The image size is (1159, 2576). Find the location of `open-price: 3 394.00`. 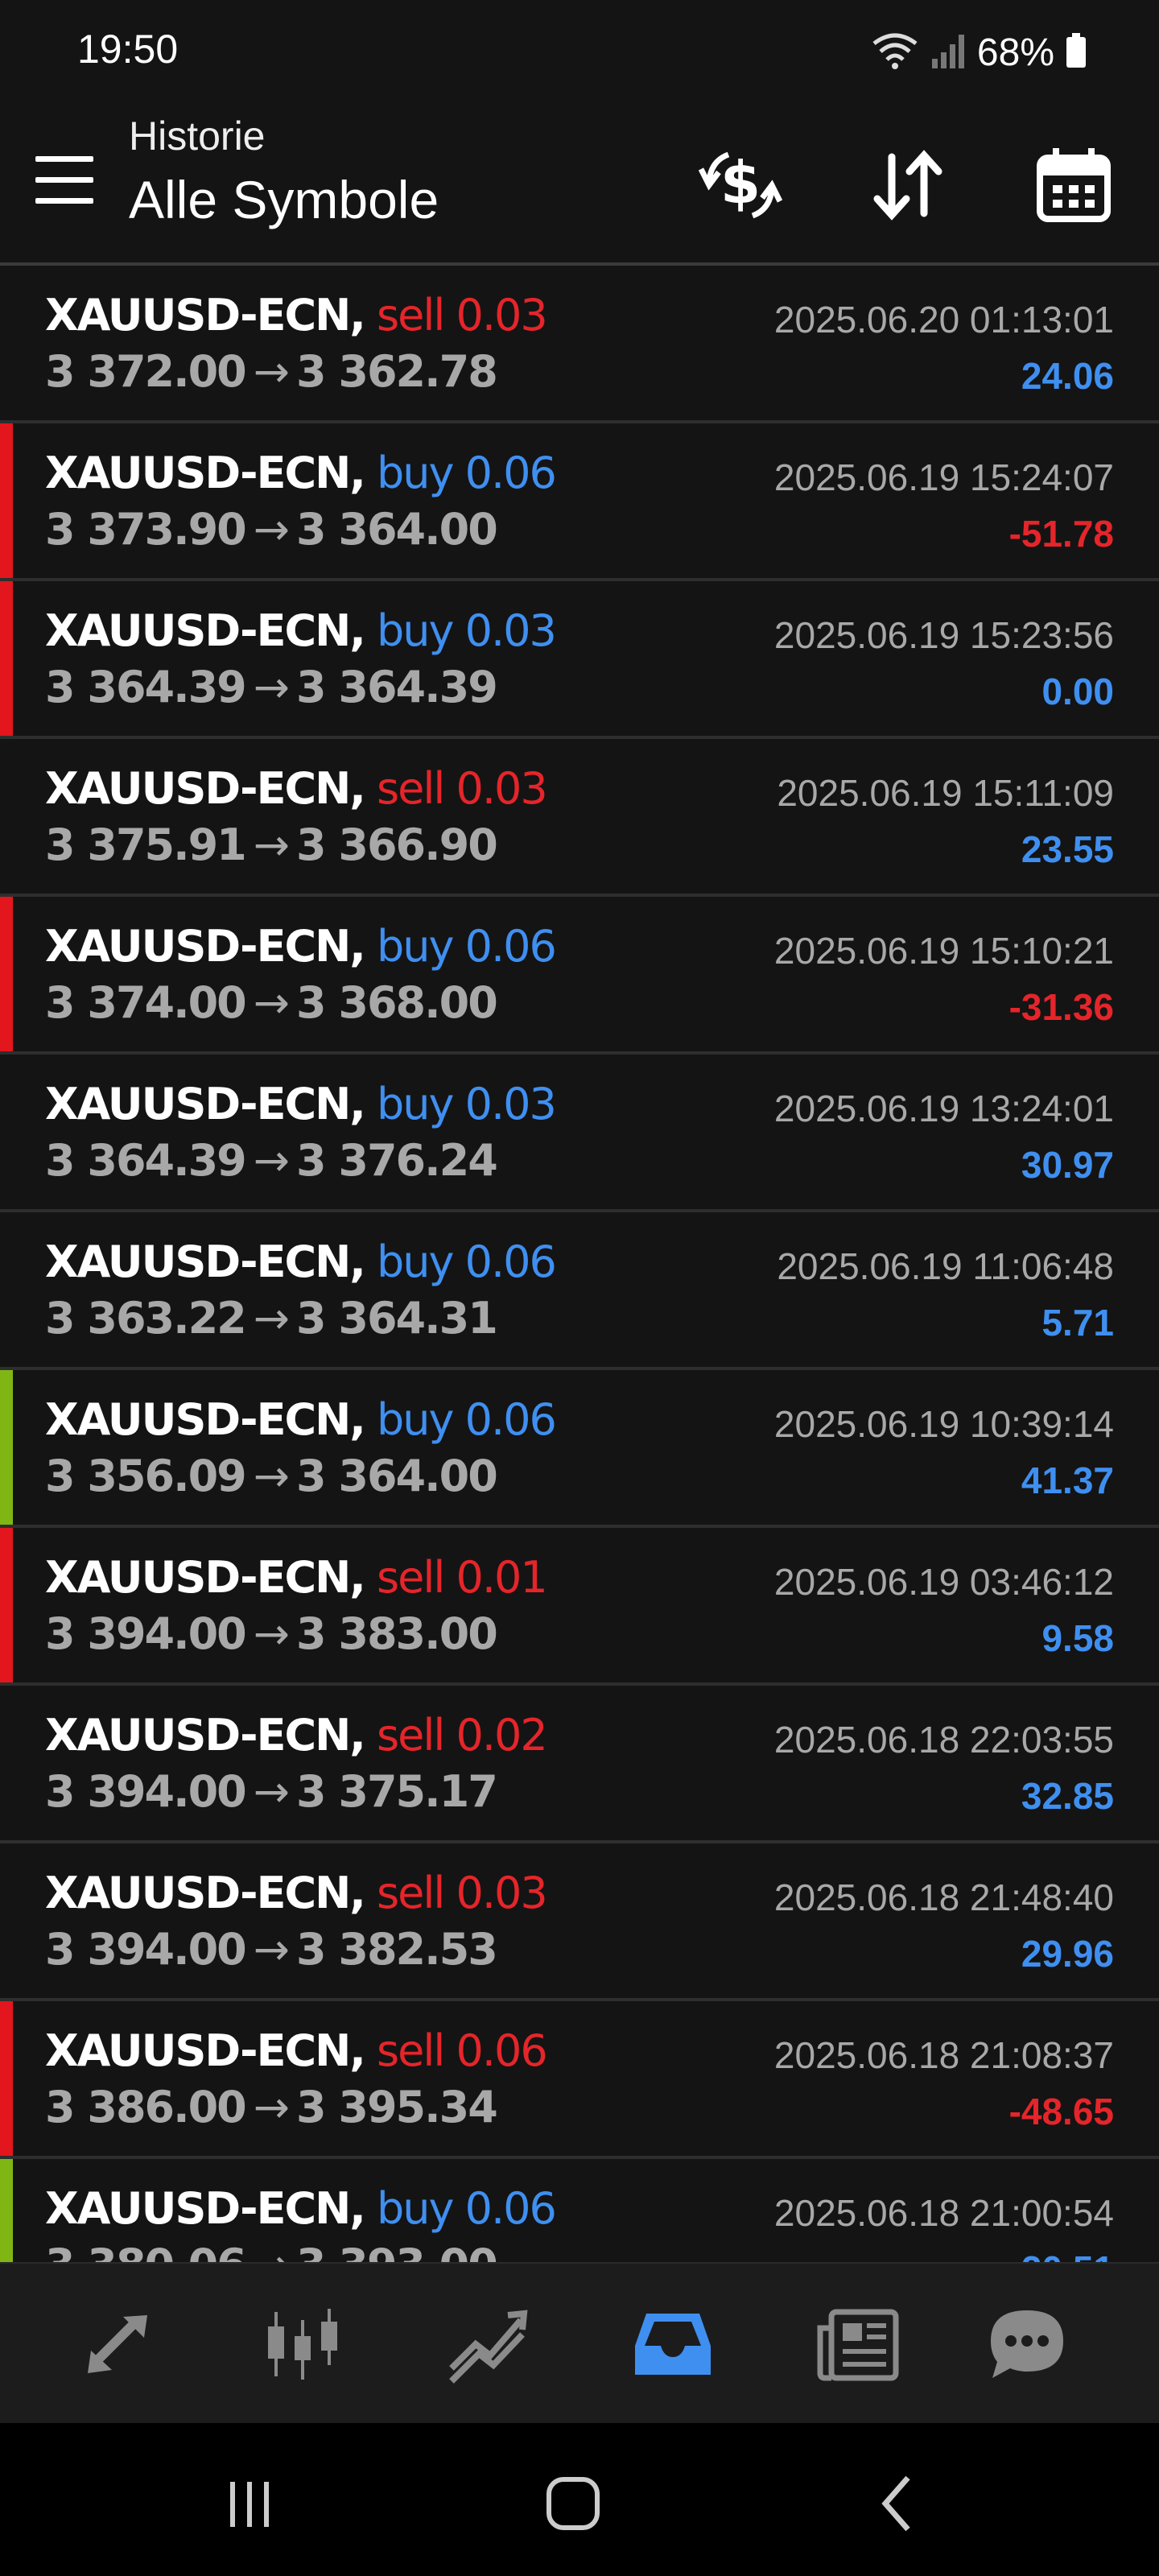

open-price: 3 394.00 is located at coordinates (146, 1633).